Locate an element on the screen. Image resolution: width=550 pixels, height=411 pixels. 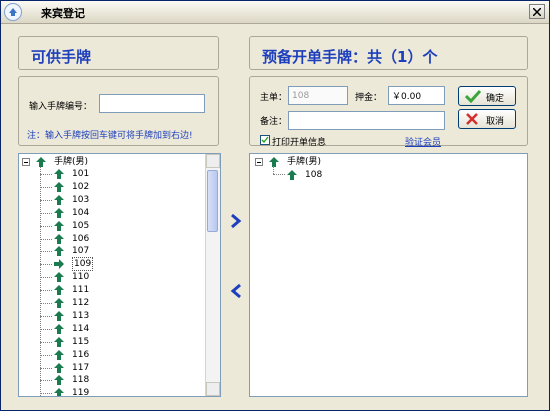
note-label: 备注： is located at coordinates (274, 122).